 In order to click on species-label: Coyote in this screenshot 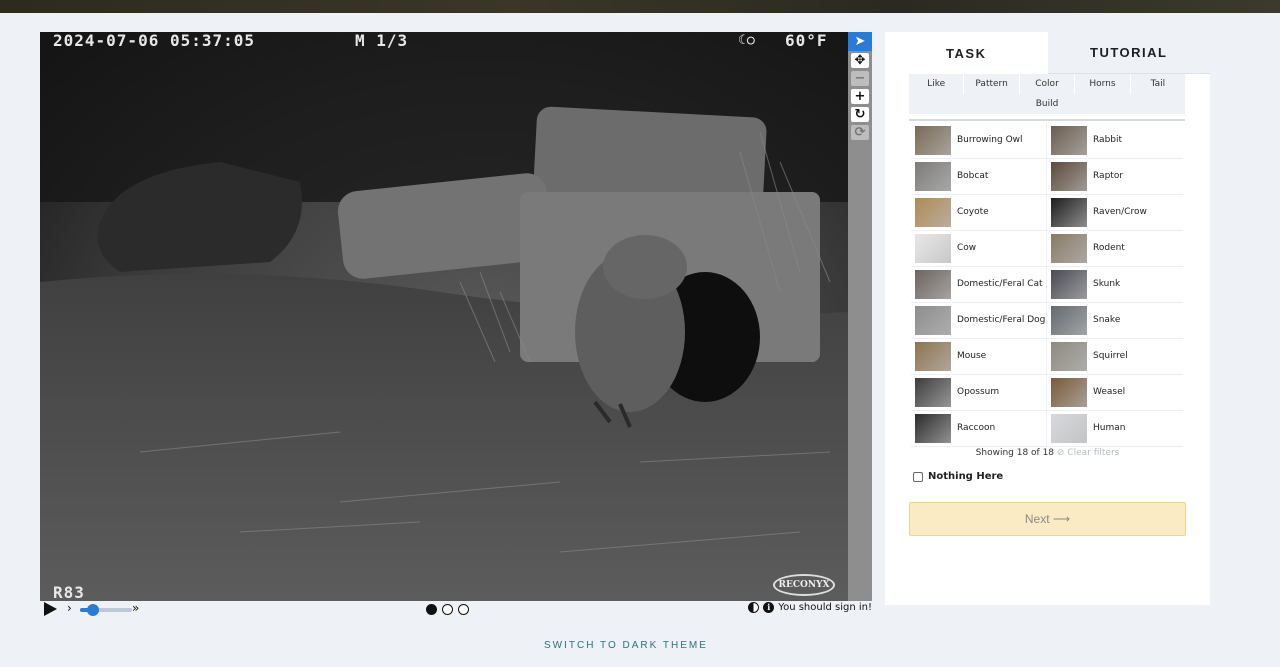, I will do `click(973, 212)`.